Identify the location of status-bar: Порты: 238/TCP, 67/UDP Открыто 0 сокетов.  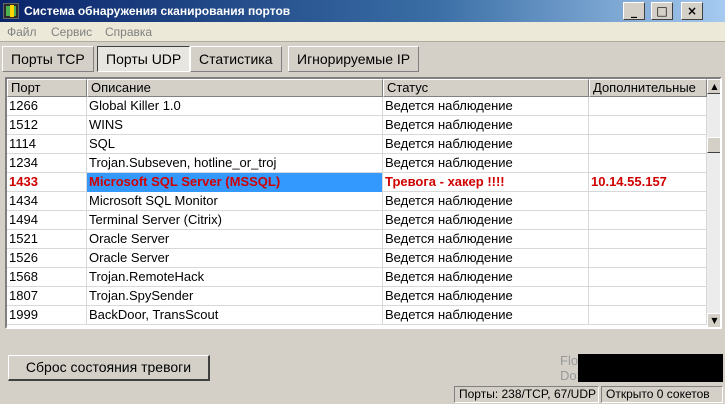
(362, 394).